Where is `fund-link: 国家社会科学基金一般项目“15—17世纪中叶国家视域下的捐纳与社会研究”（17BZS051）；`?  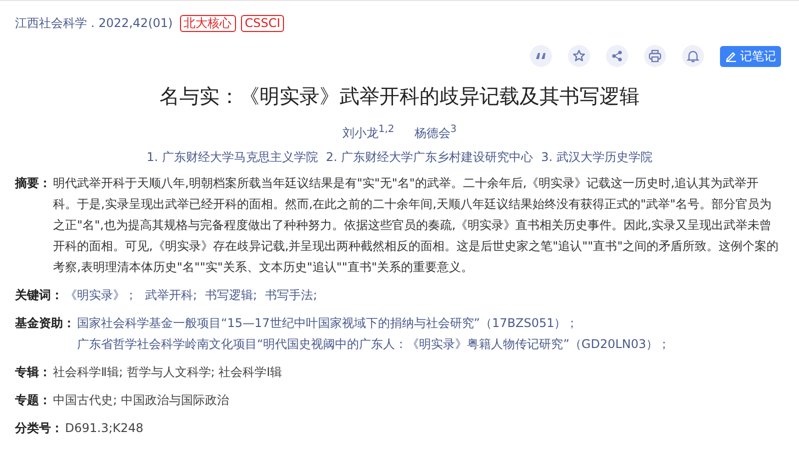 fund-link: 国家社会科学基金一般项目“15—17世纪中叶国家视域下的捐纳与社会研究”（17BZS051）； is located at coordinates (327, 323).